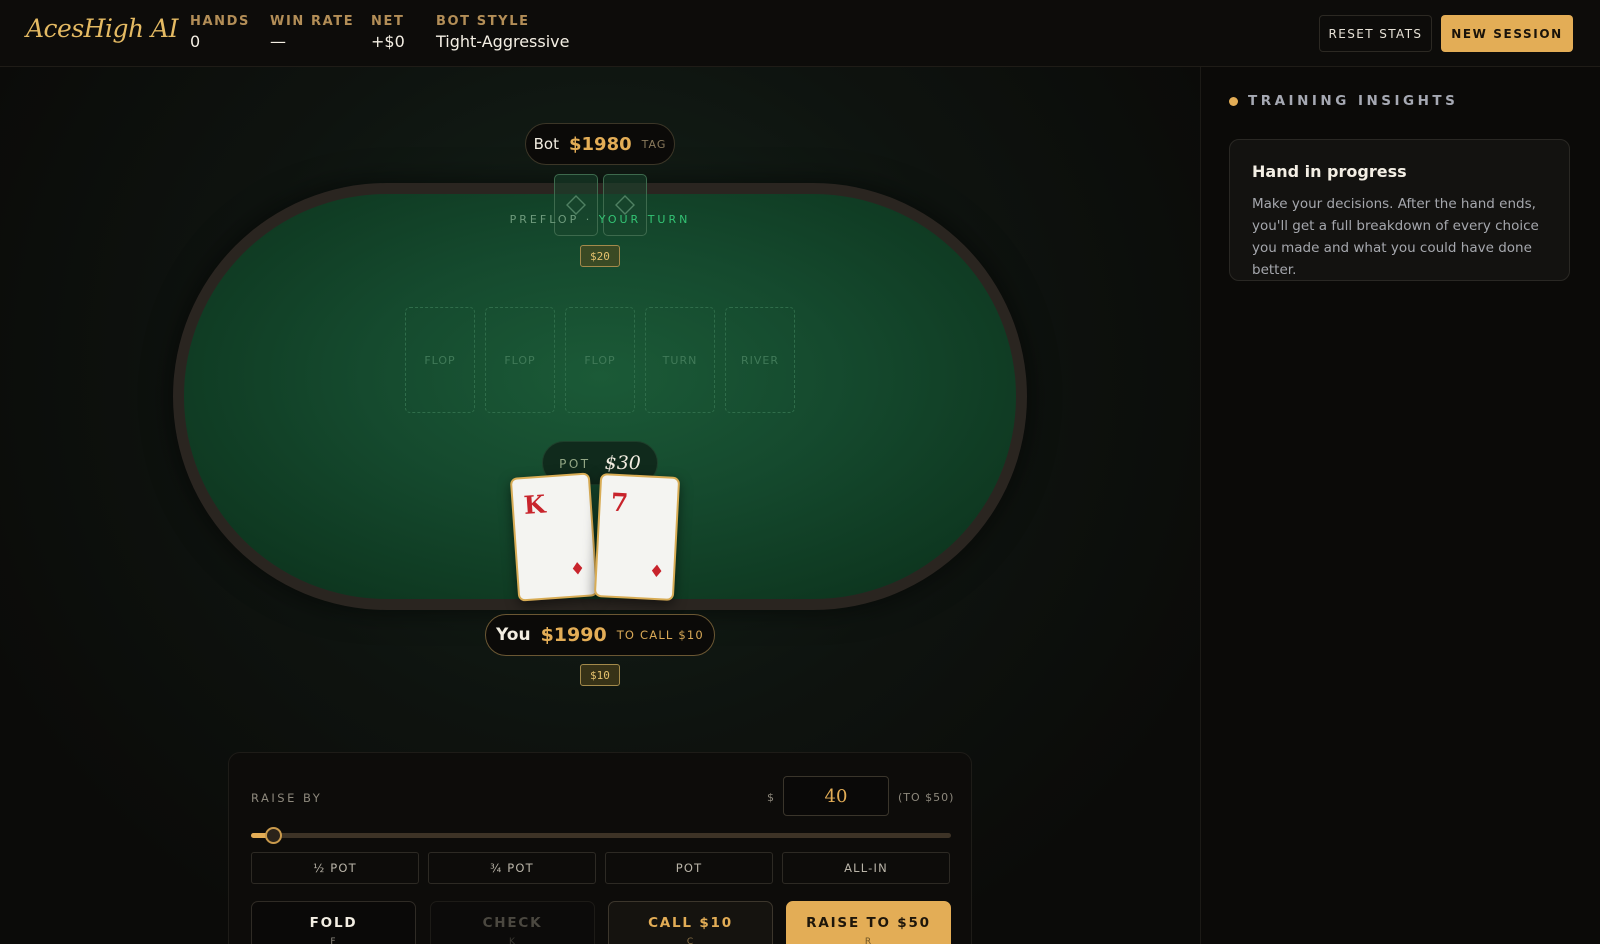  What do you see at coordinates (534, 504) in the screenshot?
I see `card-rank: K` at bounding box center [534, 504].